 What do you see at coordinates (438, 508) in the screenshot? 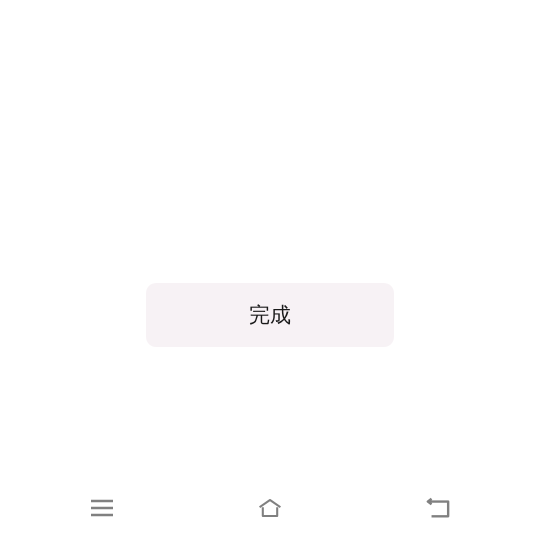
I see `back-icon` at bounding box center [438, 508].